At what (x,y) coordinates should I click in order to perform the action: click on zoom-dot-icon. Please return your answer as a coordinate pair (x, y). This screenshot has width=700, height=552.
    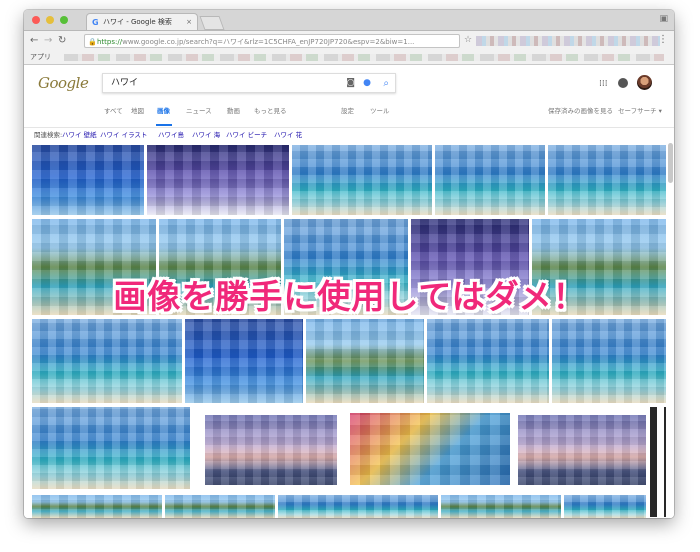
    Looking at the image, I should click on (64, 20).